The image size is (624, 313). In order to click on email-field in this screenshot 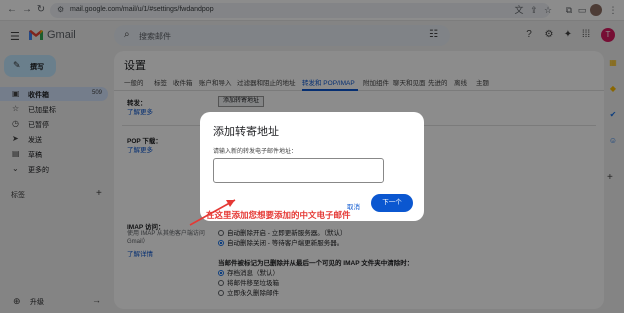, I will do `click(298, 170)`.